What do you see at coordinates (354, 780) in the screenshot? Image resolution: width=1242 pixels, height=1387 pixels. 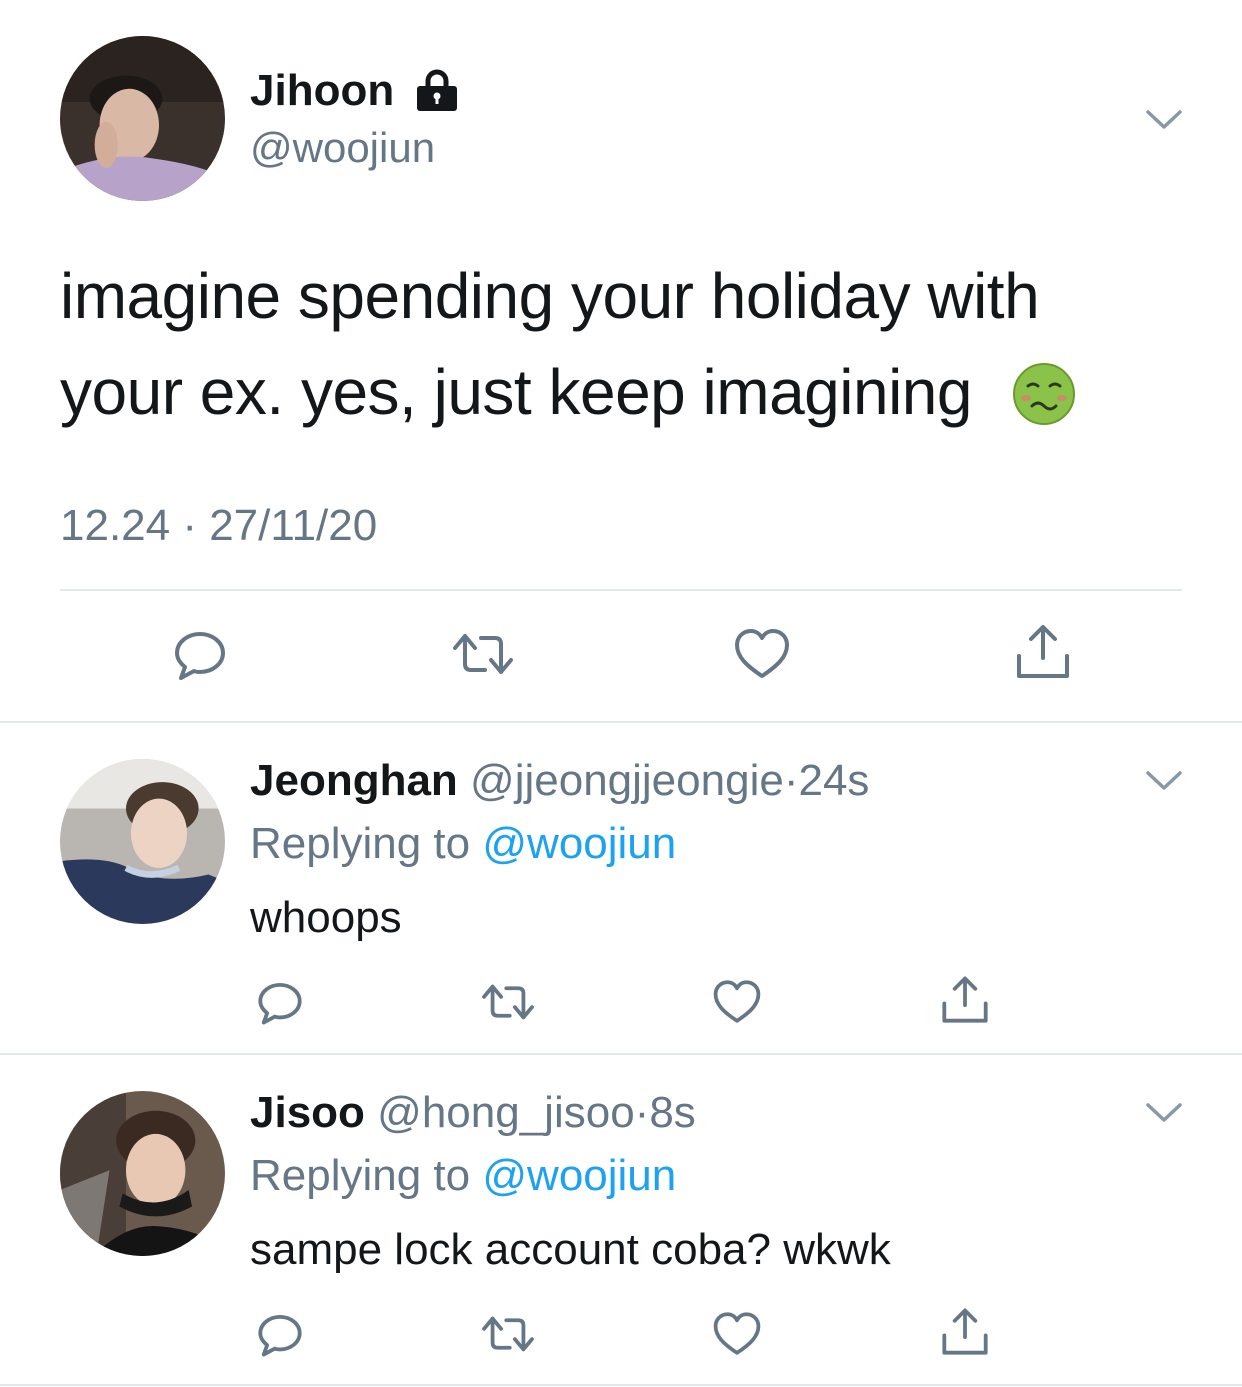 I see `display-name: Jeonghan` at bounding box center [354, 780].